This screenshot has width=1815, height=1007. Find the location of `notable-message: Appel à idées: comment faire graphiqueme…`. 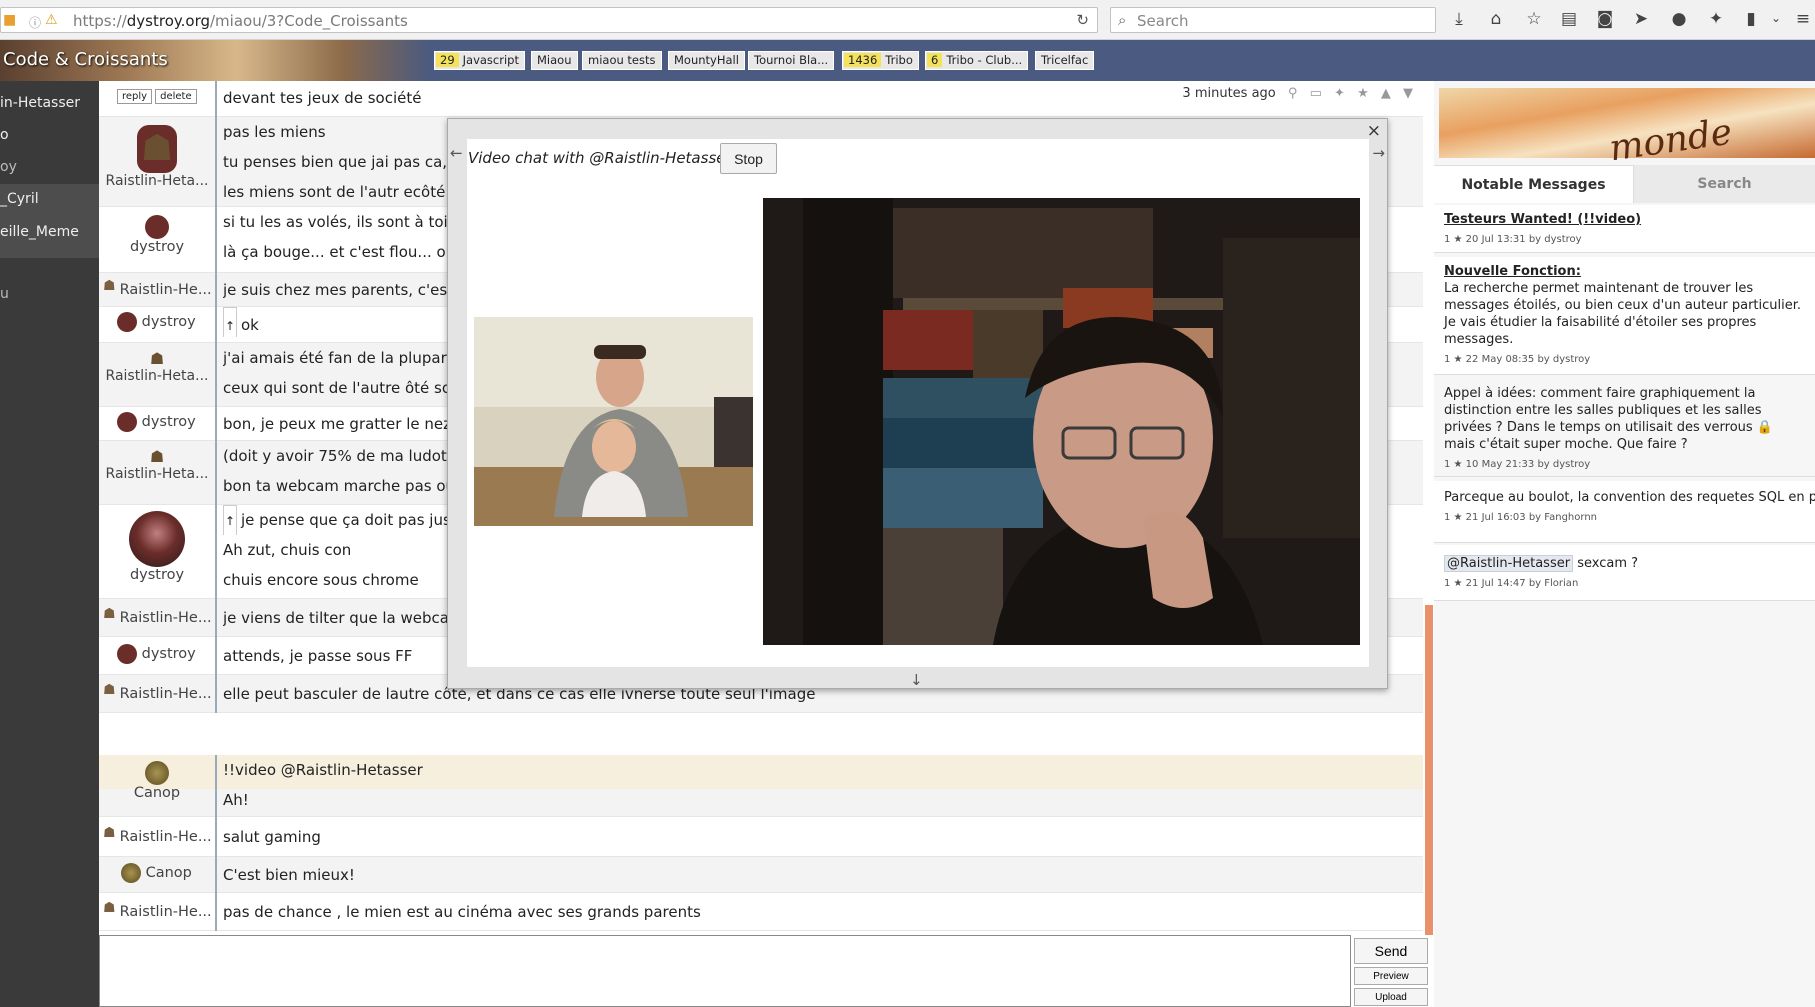

notable-message: Appel à idées: comment faire graphiqueme… is located at coordinates (1624, 427).